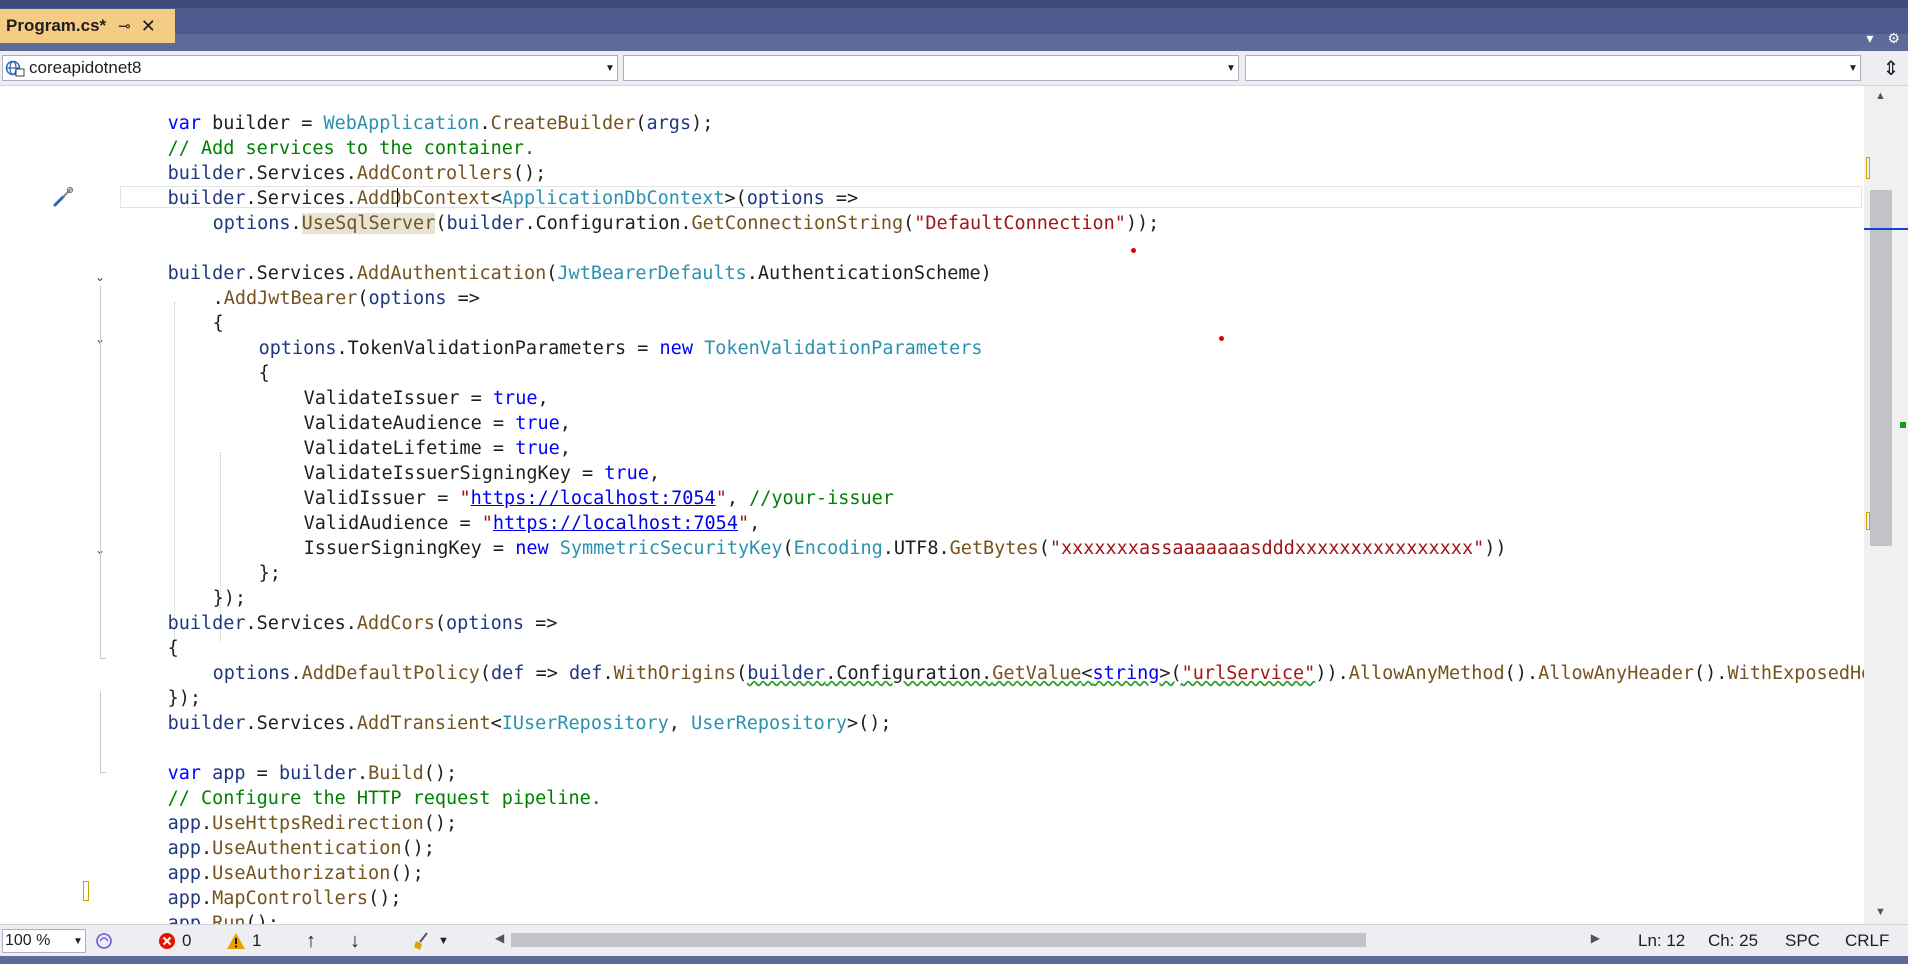 This screenshot has width=1908, height=964. What do you see at coordinates (124, 26) in the screenshot?
I see `pin-icon: ⊸` at bounding box center [124, 26].